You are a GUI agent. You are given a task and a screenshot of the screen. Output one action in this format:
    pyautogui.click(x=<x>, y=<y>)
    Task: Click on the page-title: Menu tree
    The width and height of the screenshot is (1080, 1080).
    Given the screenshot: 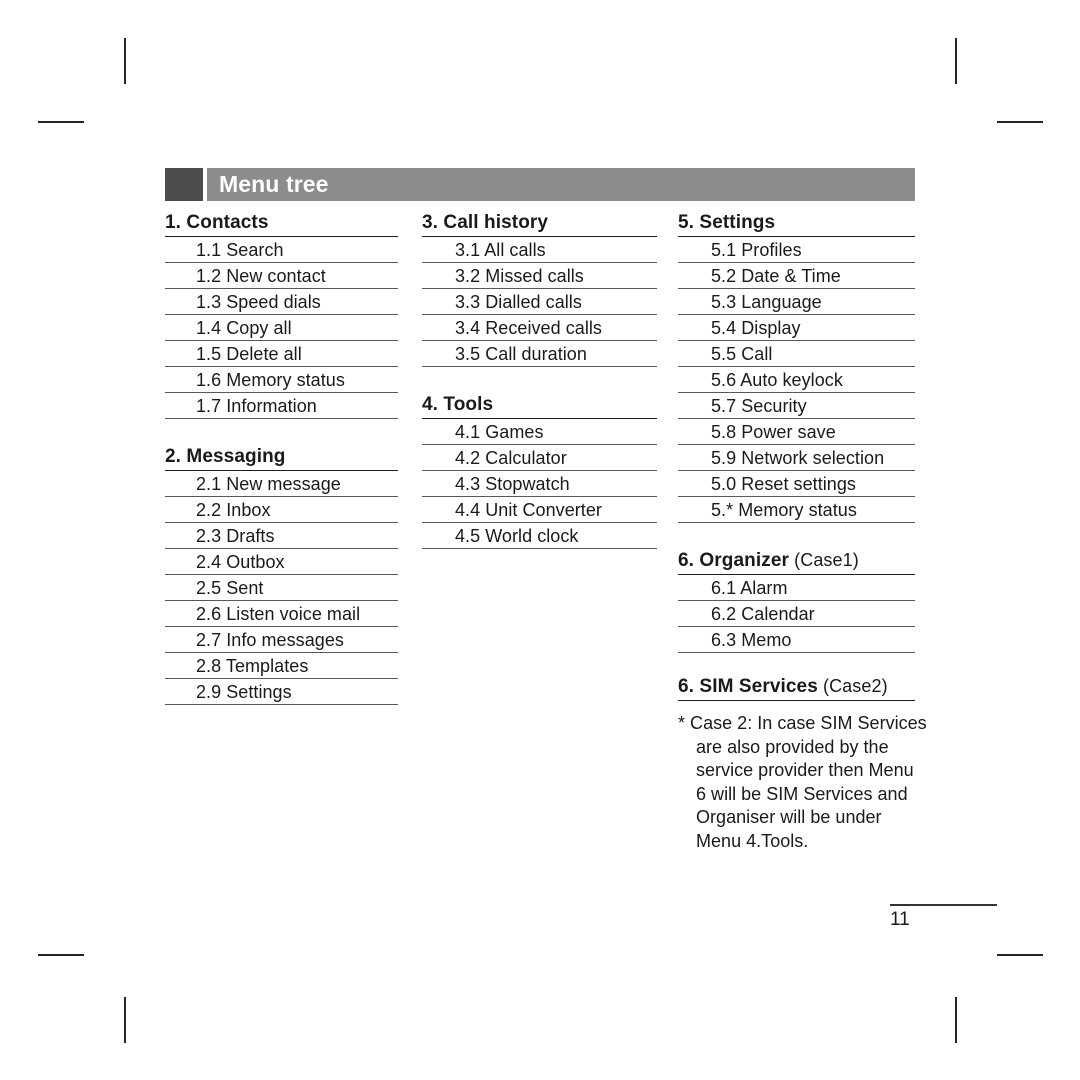 What is the action you would take?
    pyautogui.click(x=274, y=184)
    